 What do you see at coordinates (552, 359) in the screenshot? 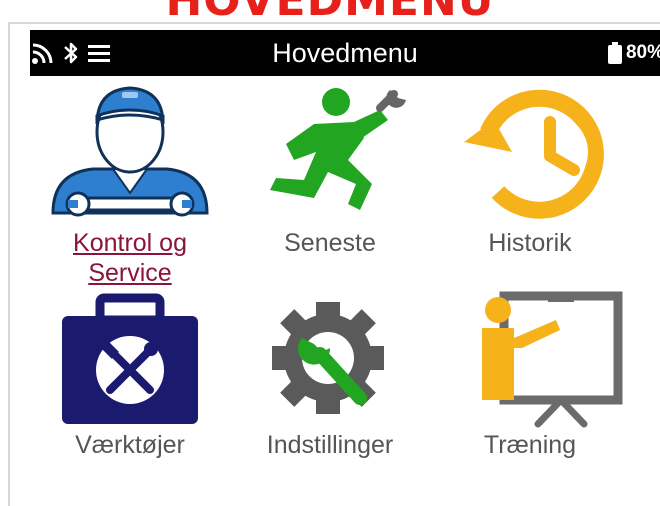
I see `presentation-board-icon` at bounding box center [552, 359].